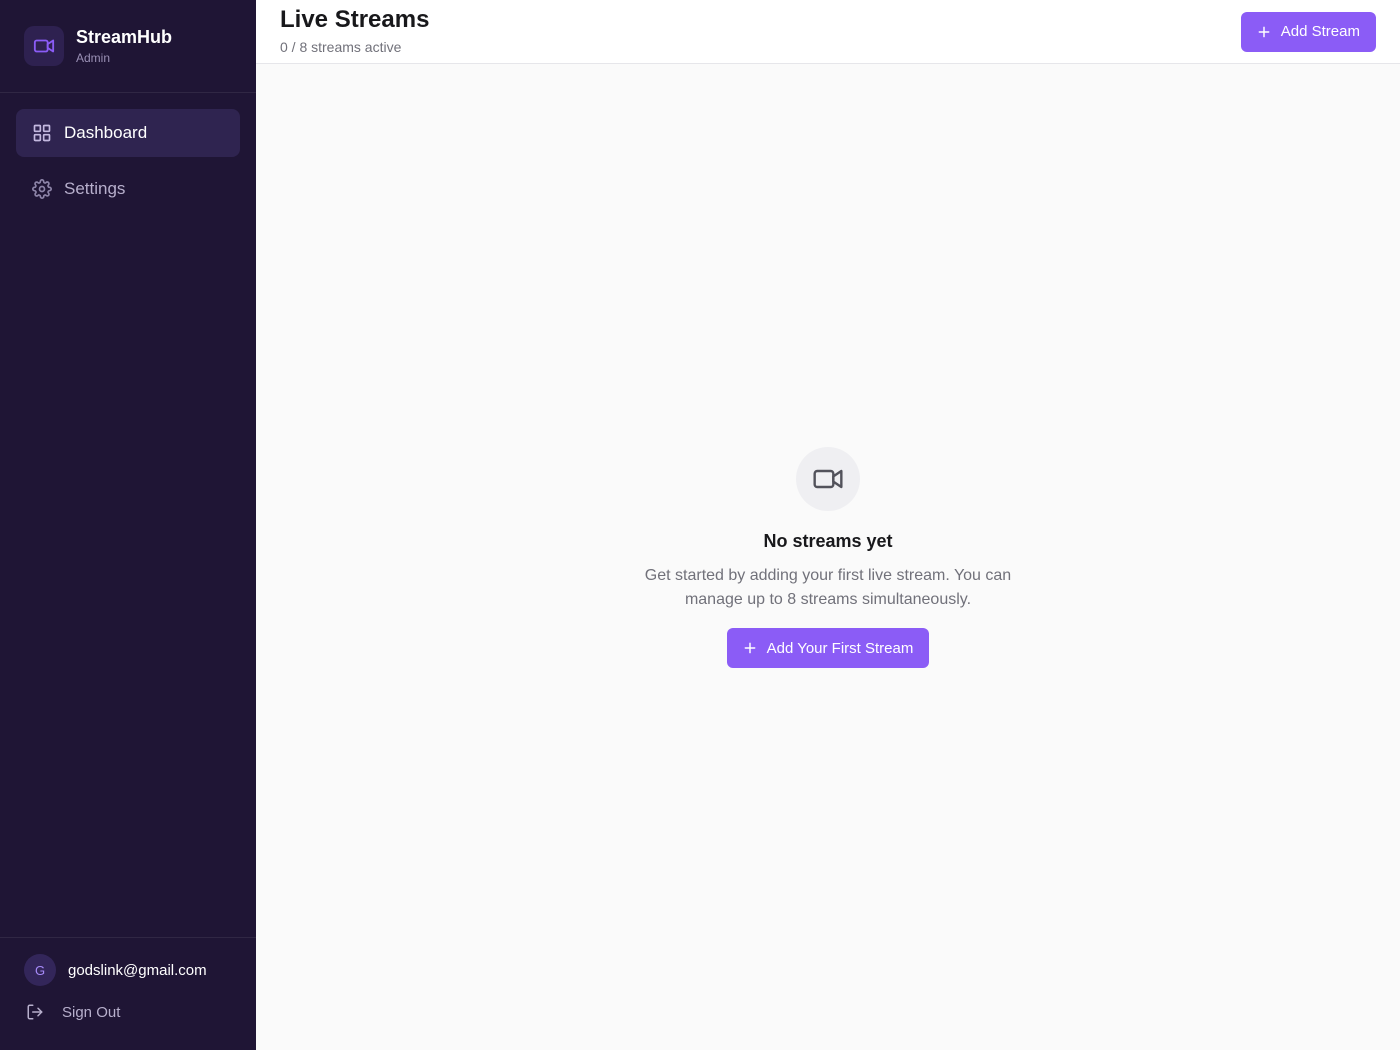  What do you see at coordinates (137, 970) in the screenshot?
I see `user-email: godslink@gmail.com` at bounding box center [137, 970].